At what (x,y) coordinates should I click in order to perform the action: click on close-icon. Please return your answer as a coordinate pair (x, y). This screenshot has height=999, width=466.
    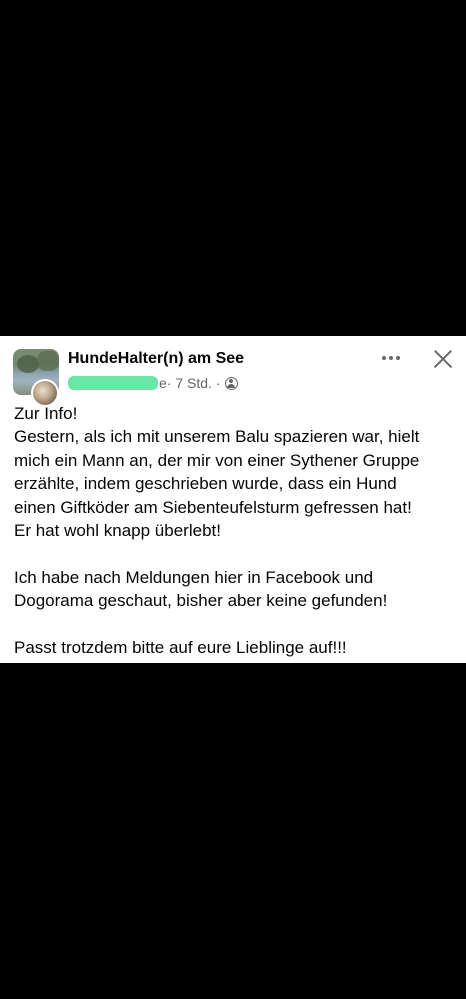
    Looking at the image, I should click on (443, 359).